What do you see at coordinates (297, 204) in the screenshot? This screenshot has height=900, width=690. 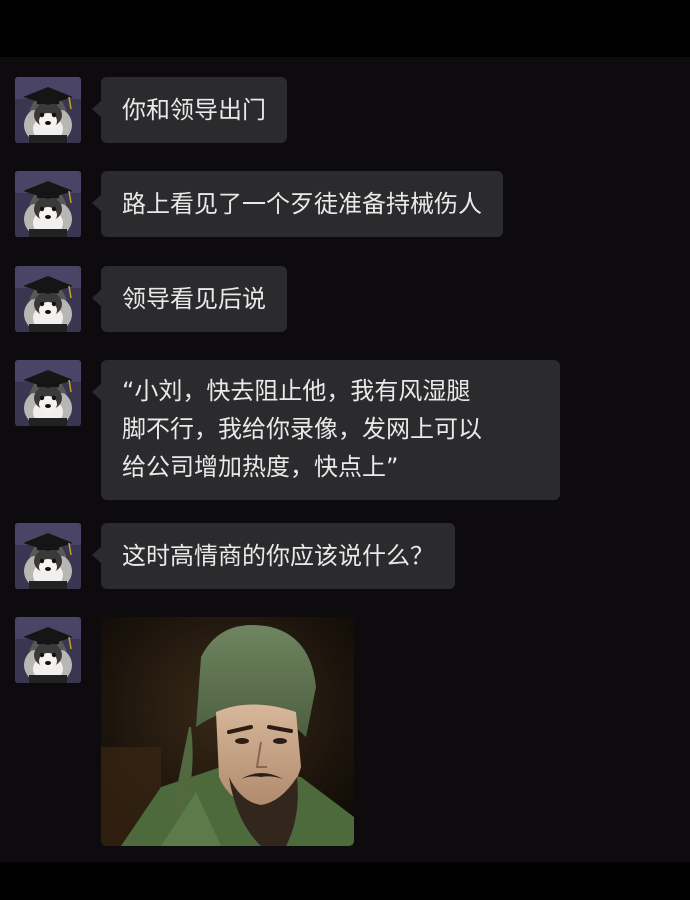 I see `message-bubble: 路上看见了一个歹徒准备持械伤人` at bounding box center [297, 204].